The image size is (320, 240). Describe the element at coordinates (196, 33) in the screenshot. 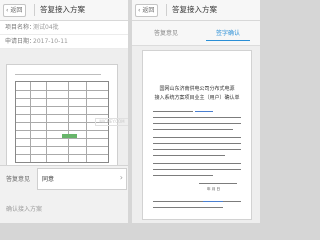

I see `tab-bar: 答复意见 签字确认` at that location.